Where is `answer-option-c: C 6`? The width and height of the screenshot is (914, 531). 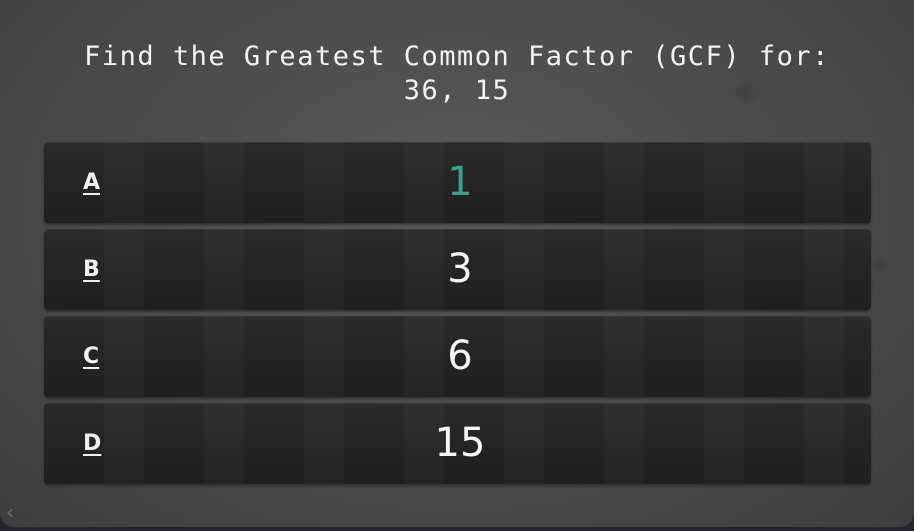 answer-option-c: C 6 is located at coordinates (457, 356).